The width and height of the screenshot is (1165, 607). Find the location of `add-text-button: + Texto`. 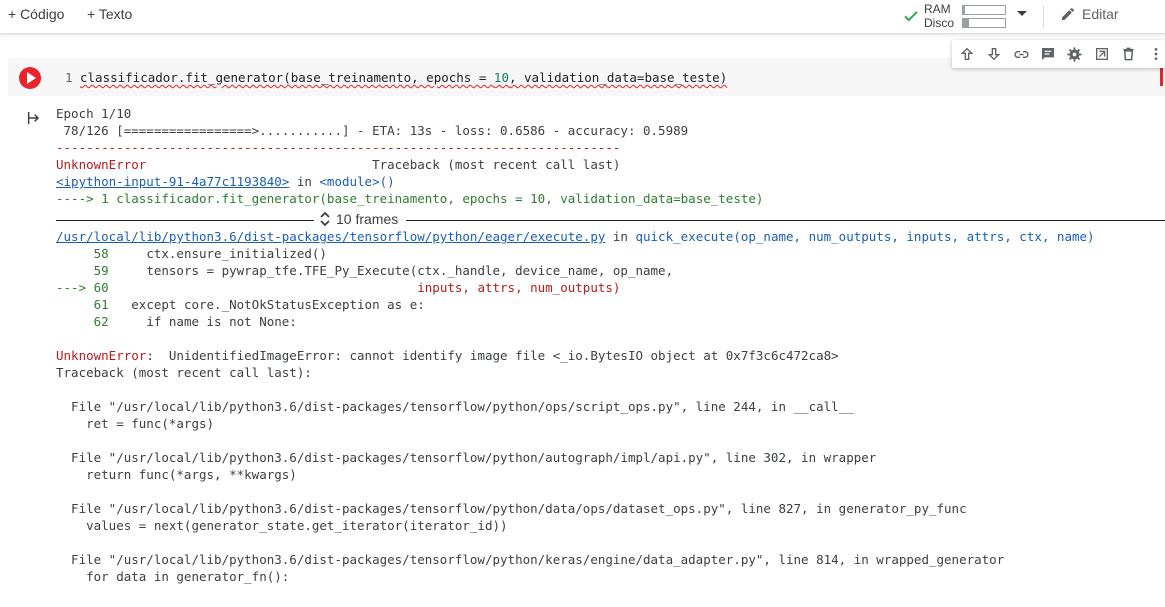

add-text-button: + Texto is located at coordinates (109, 14).